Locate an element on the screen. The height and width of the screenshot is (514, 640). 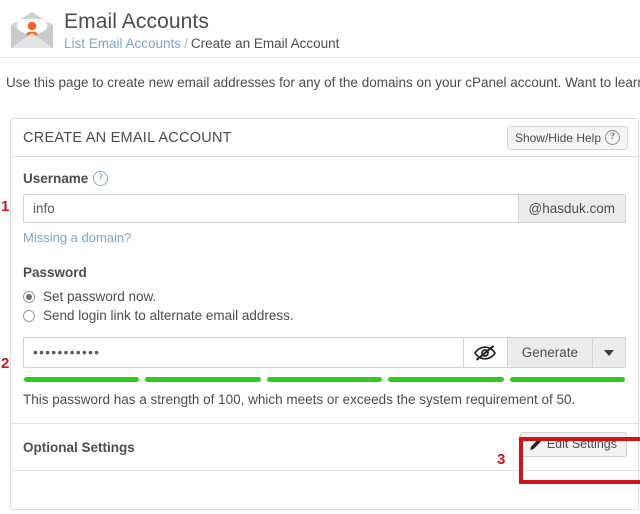
generate-password-button: Generate is located at coordinates (549, 352).